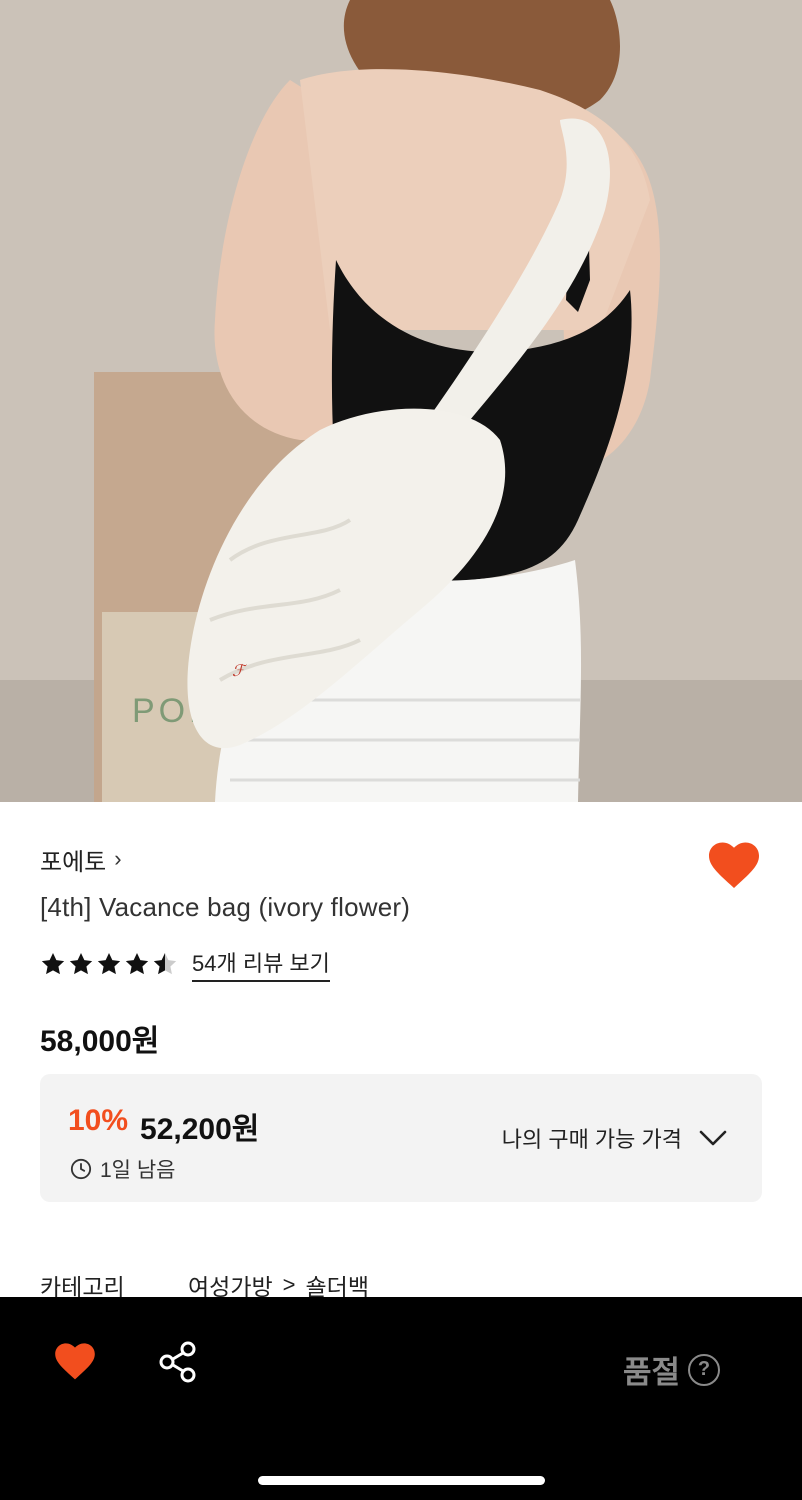 Image resolution: width=802 pixels, height=1500 pixels. What do you see at coordinates (225, 907) in the screenshot?
I see `product-title: [4th] Vacance bag (ivory flower)` at bounding box center [225, 907].